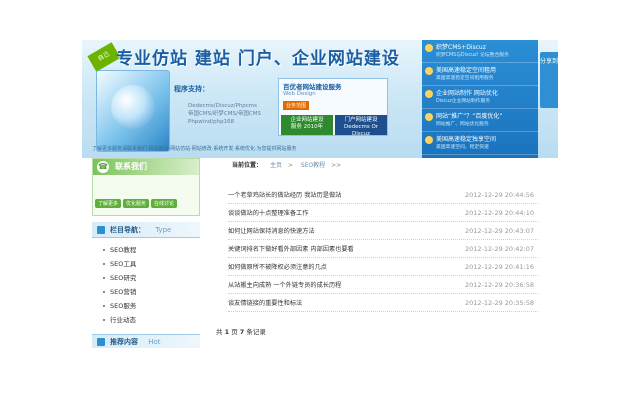 This screenshot has height=400, width=640. Describe the element at coordinates (383, 213) in the screenshot. I see `article-row: 谈谈做站的十点整理准备工作 2012-12-29 20:44:10` at that location.